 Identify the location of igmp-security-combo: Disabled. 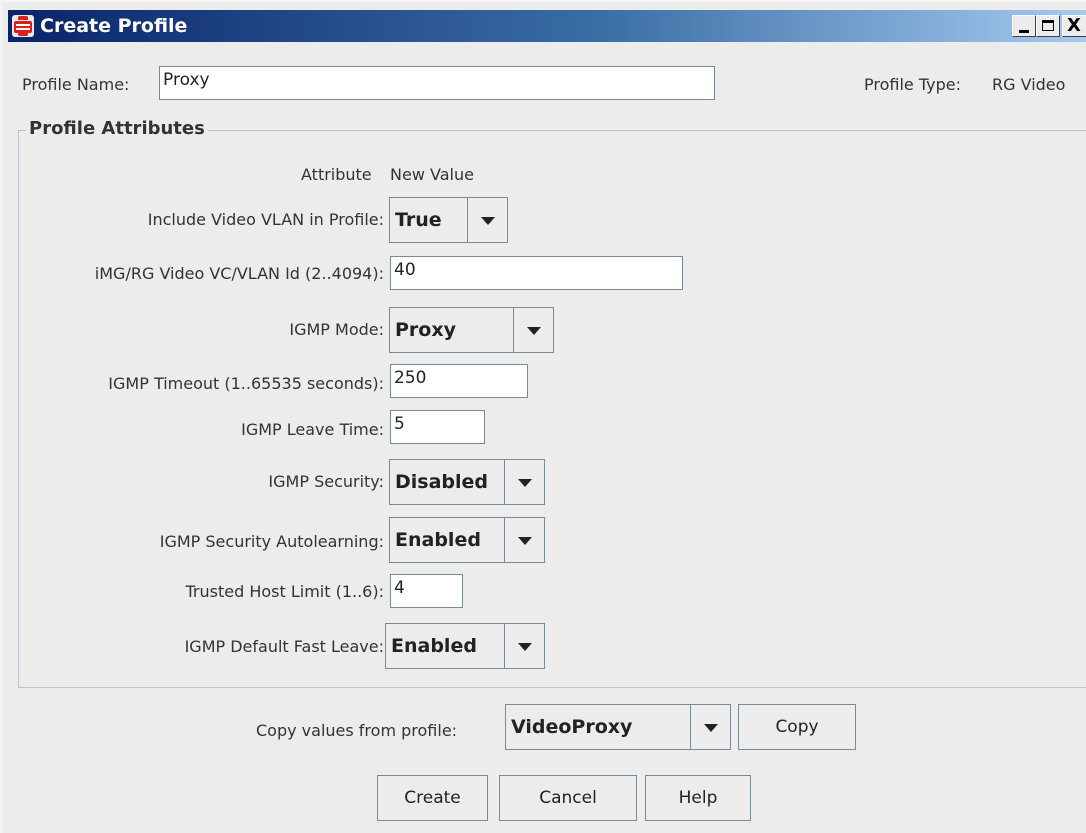
(467, 482).